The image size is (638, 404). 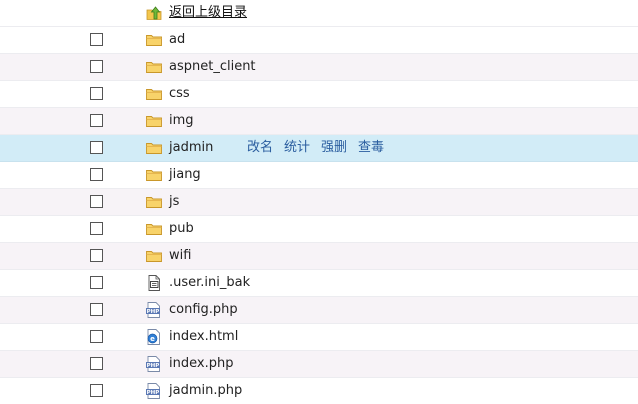 What do you see at coordinates (185, 175) in the screenshot?
I see `file-name: jiang` at bounding box center [185, 175].